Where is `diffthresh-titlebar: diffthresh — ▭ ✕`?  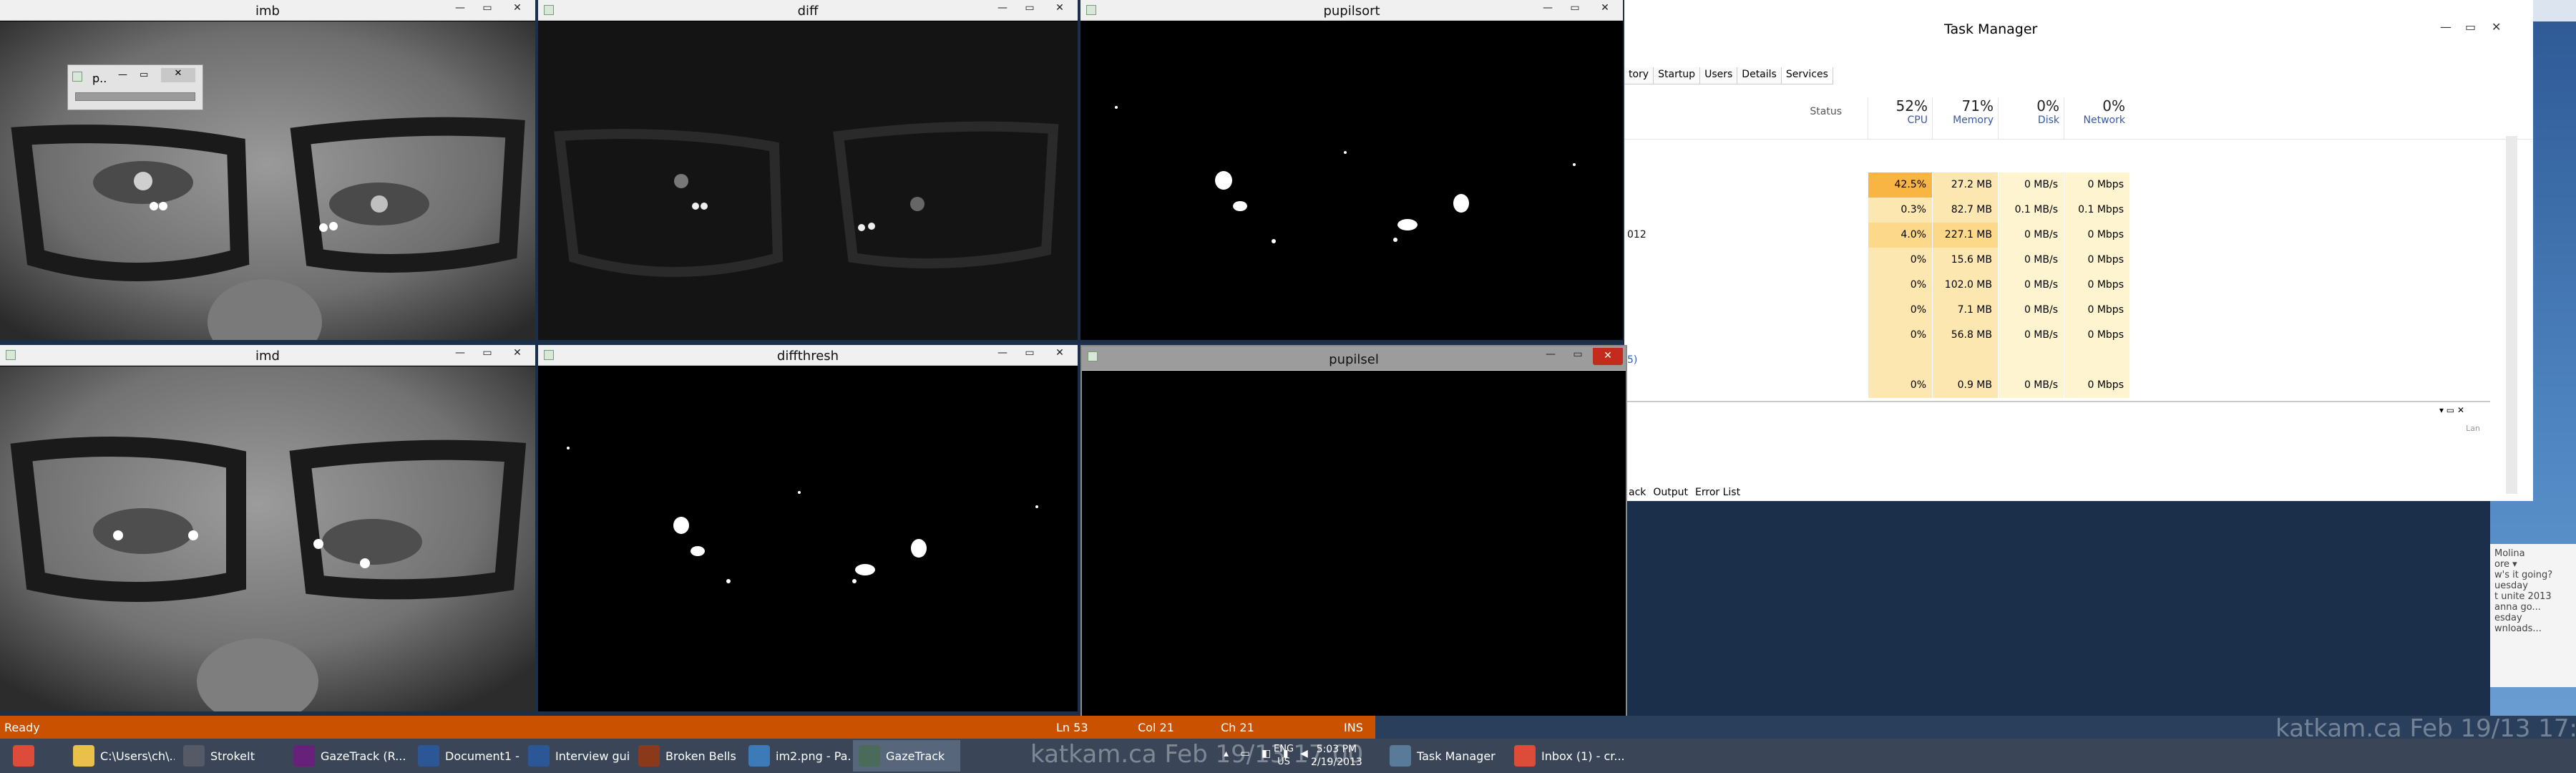
diffthresh-titlebar: diffthresh — ▭ ✕ is located at coordinates (808, 356).